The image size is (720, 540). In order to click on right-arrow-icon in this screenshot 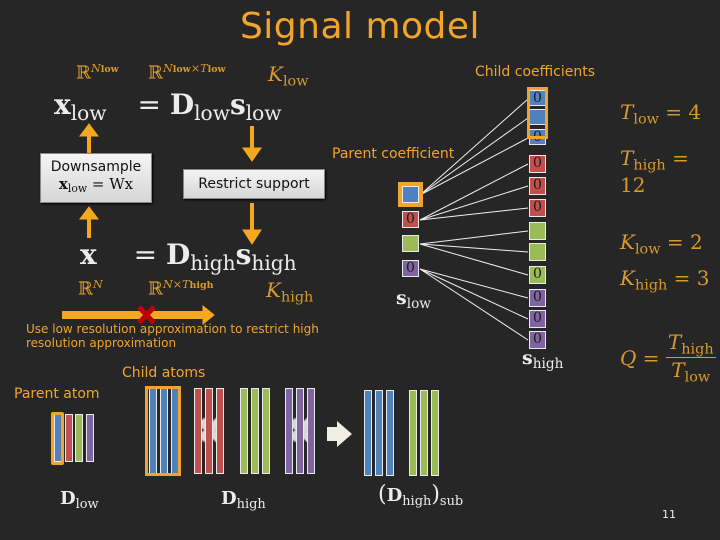, I will do `click(339, 434)`.